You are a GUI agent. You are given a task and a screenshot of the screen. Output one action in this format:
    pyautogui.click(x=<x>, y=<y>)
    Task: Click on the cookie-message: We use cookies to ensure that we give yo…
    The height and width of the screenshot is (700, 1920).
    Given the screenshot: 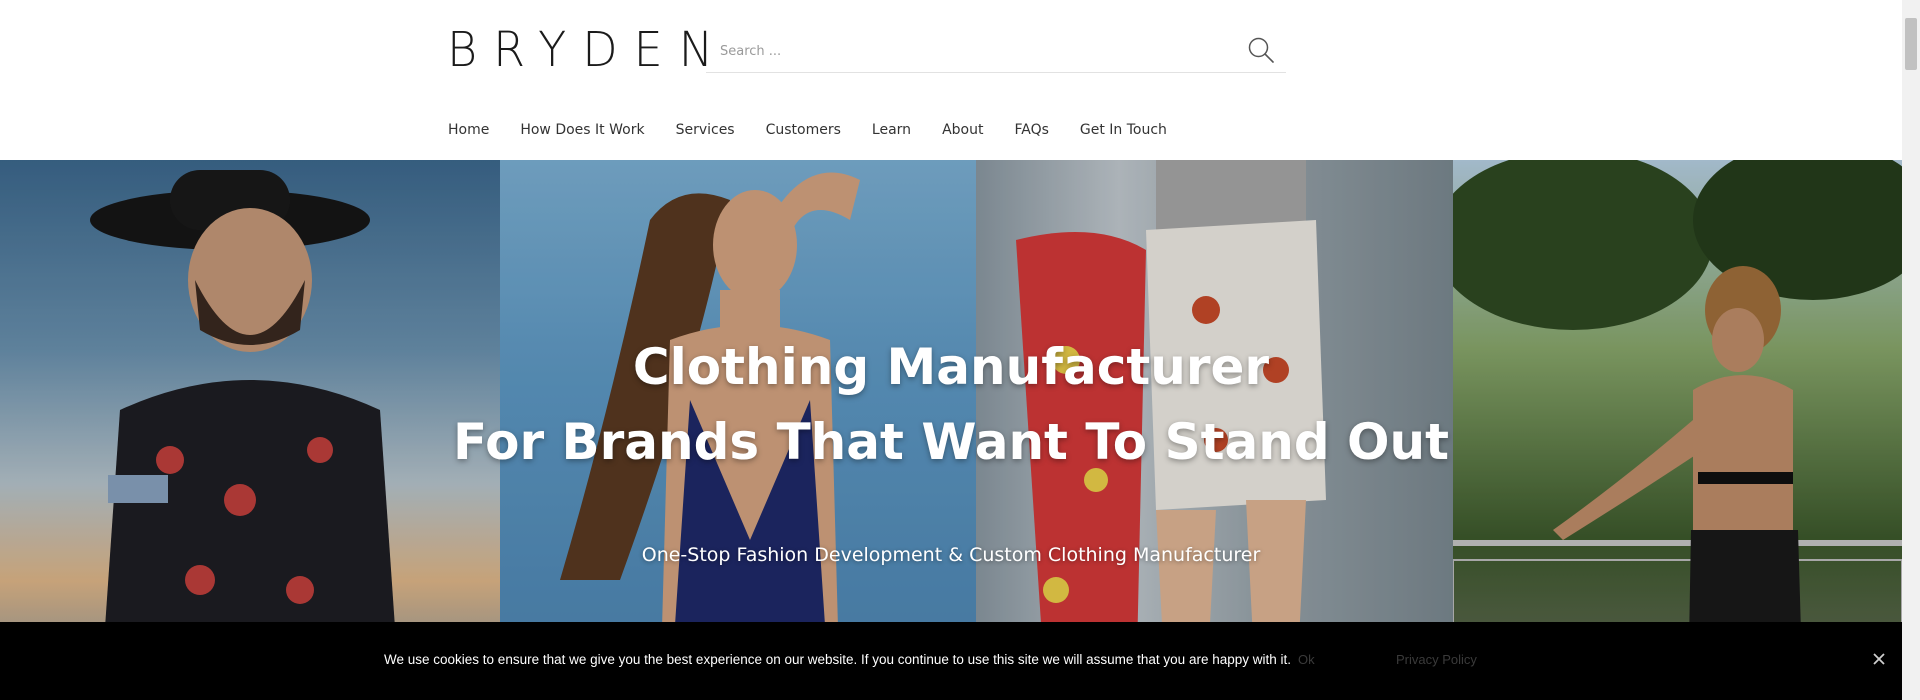 What is the action you would take?
    pyautogui.click(x=837, y=659)
    